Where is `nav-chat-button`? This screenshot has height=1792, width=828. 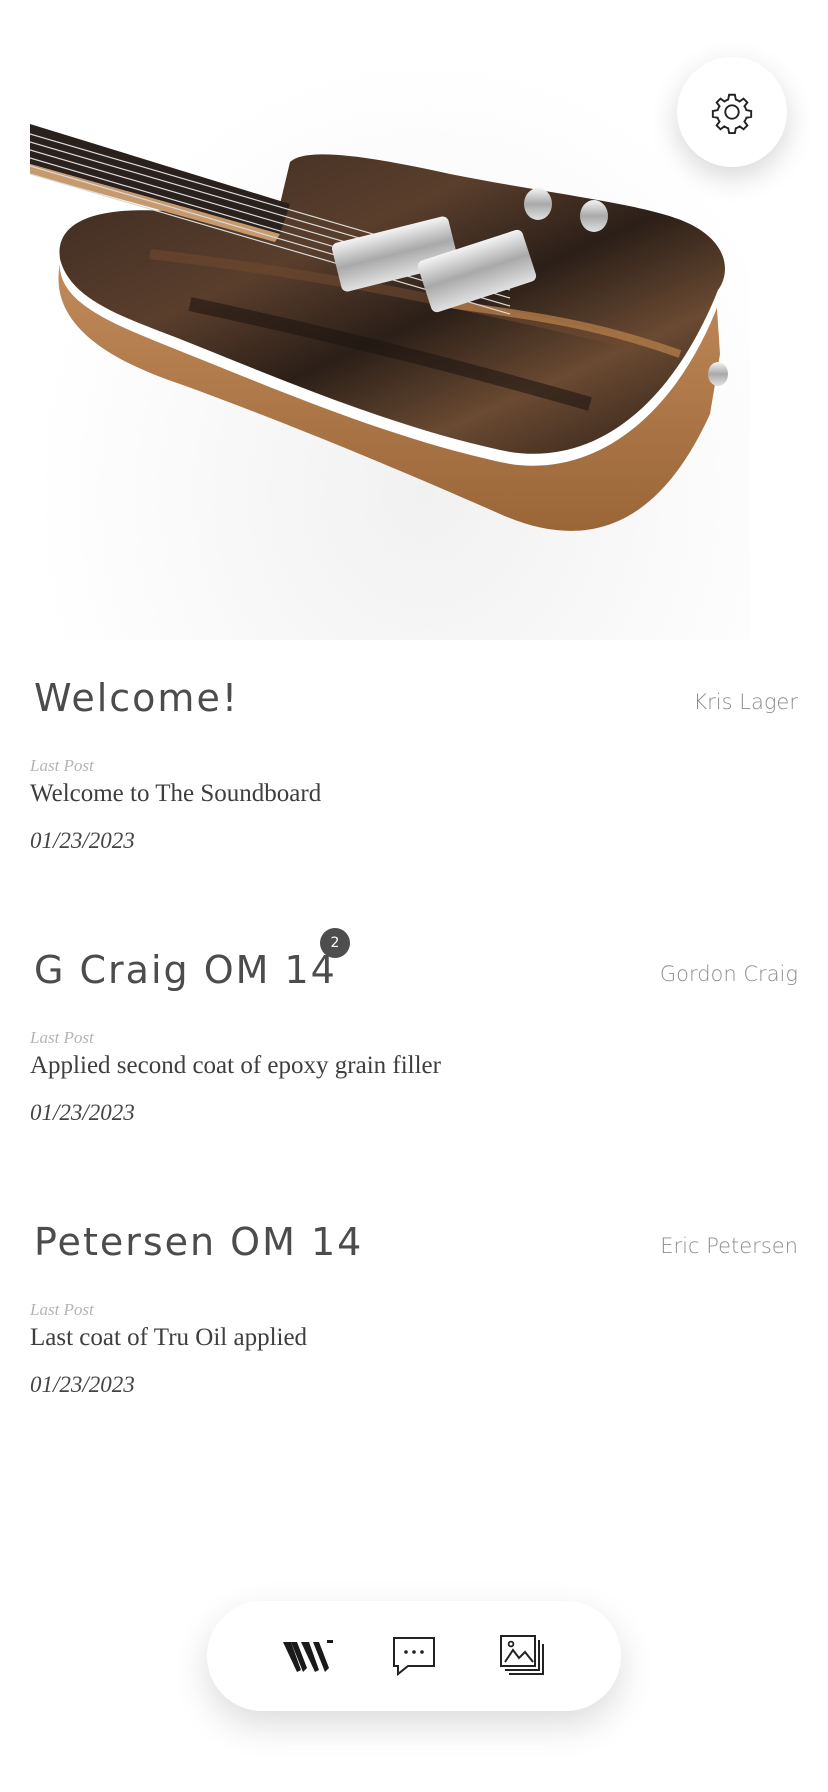
nav-chat-button is located at coordinates (414, 1656).